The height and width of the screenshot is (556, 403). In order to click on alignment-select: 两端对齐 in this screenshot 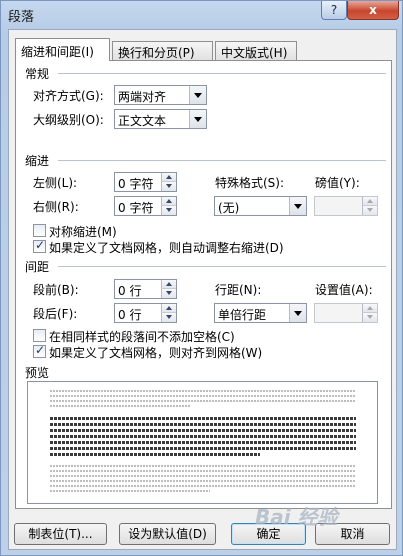, I will do `click(160, 95)`.